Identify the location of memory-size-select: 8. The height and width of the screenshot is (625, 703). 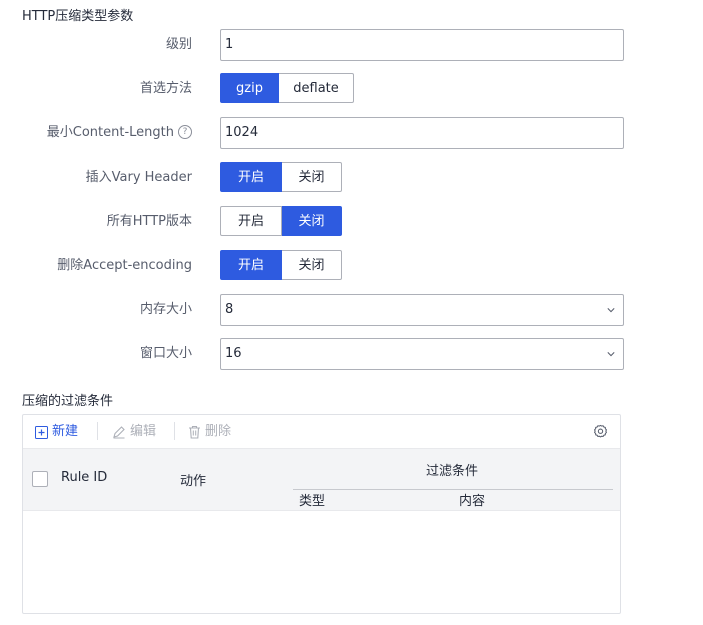
(422, 310).